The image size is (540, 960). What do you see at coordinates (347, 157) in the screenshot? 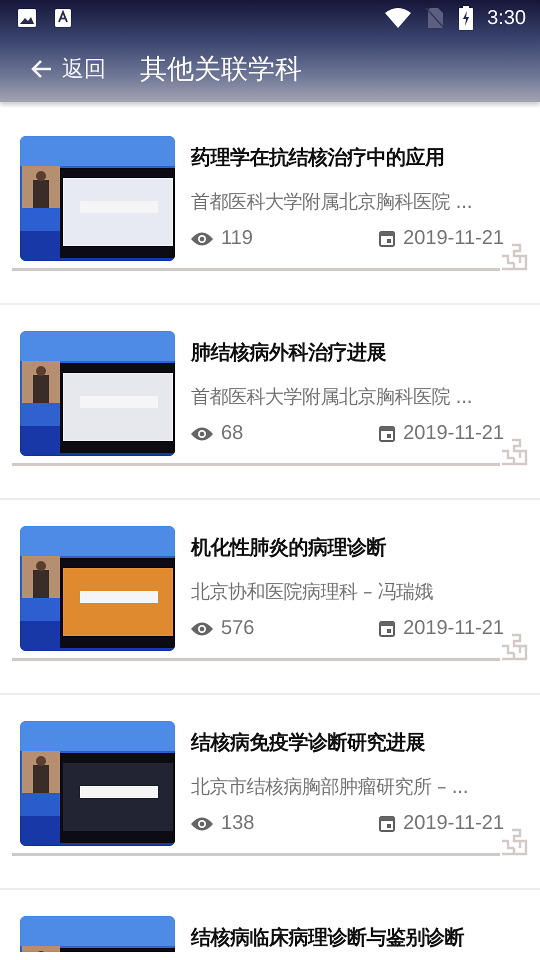
I see `video-title: 药理学在抗结核治疗中的应用` at bounding box center [347, 157].